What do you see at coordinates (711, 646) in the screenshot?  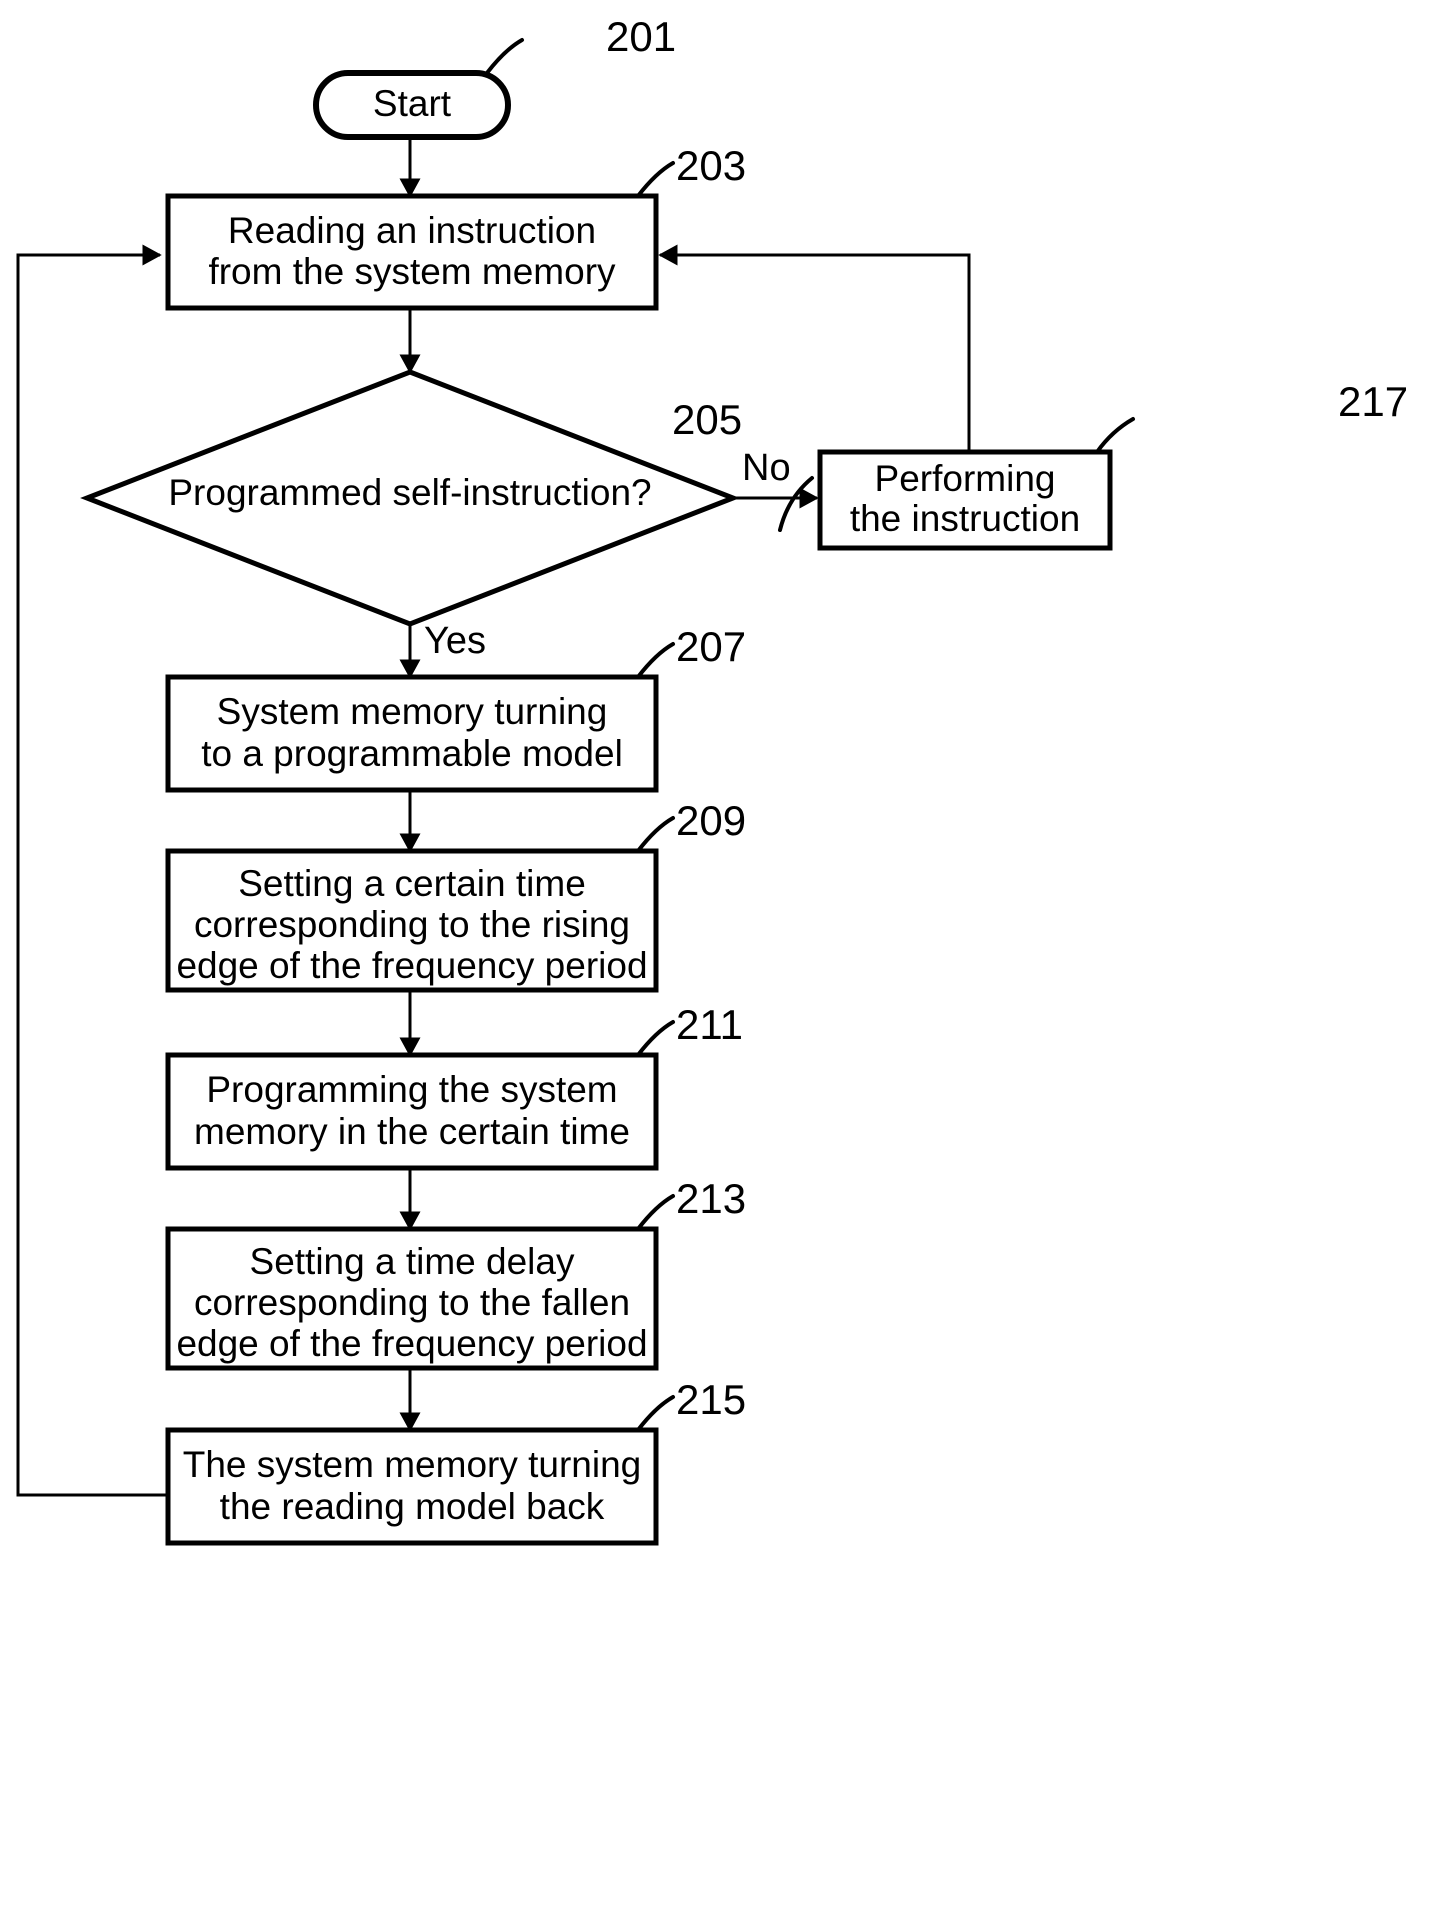 I see `ref-label-207: 207` at bounding box center [711, 646].